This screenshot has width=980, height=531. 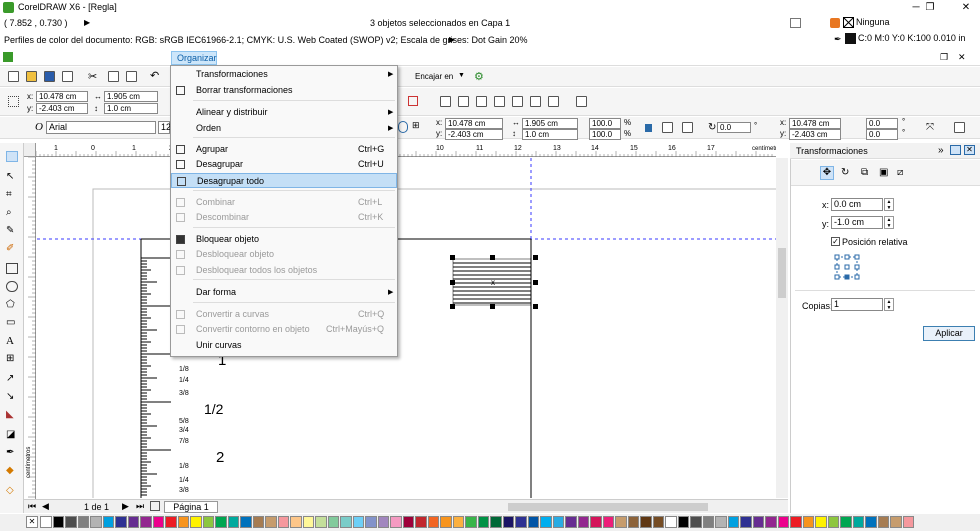 I want to click on intersect-icon, so click(x=481, y=101).